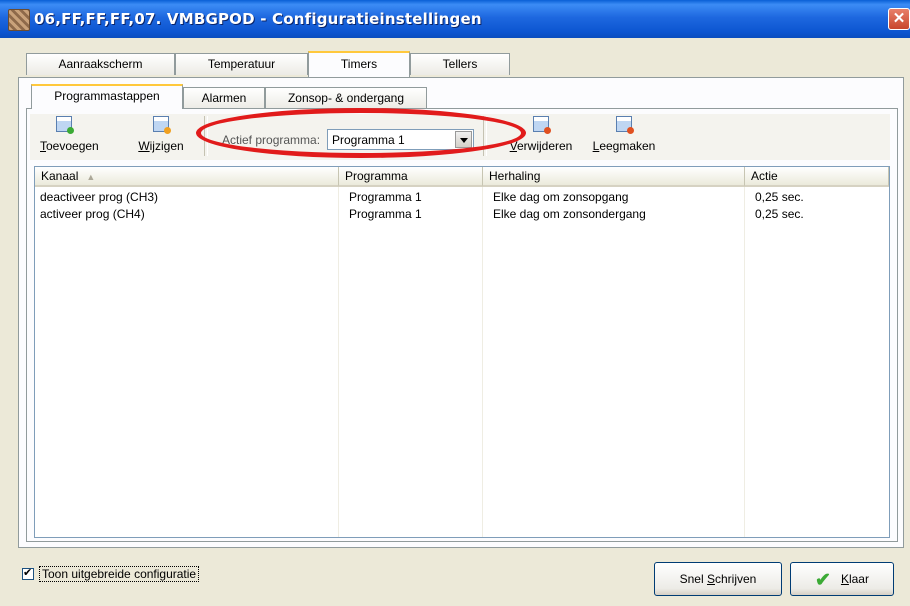 This screenshot has width=910, height=606. Describe the element at coordinates (823, 580) in the screenshot. I see `checkmark-icon: ✔` at that location.